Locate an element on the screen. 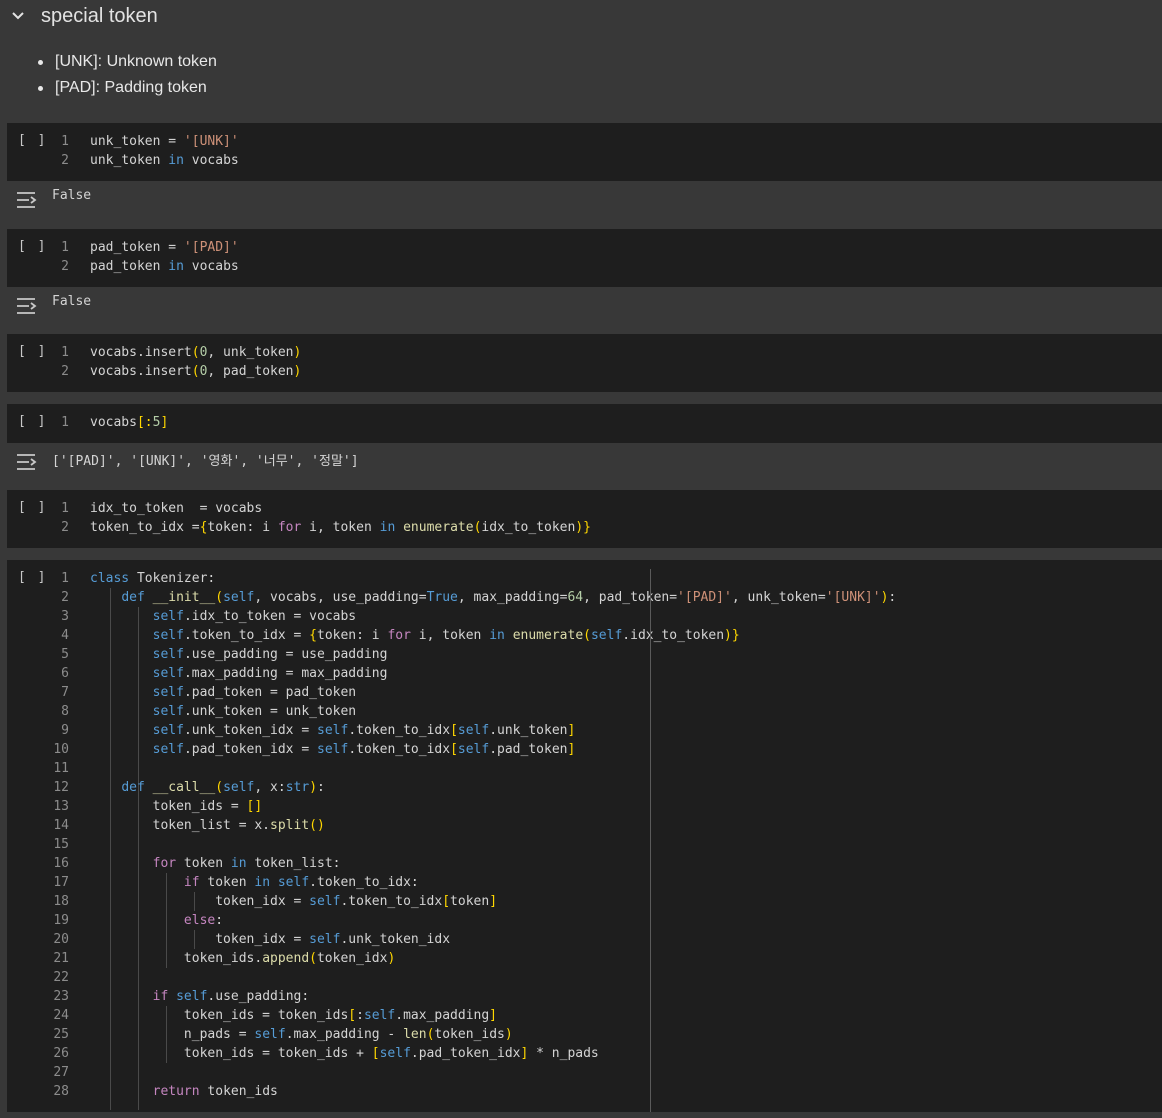 The image size is (1162, 1118). code-line: 28 return token_ids is located at coordinates (142, 1091).